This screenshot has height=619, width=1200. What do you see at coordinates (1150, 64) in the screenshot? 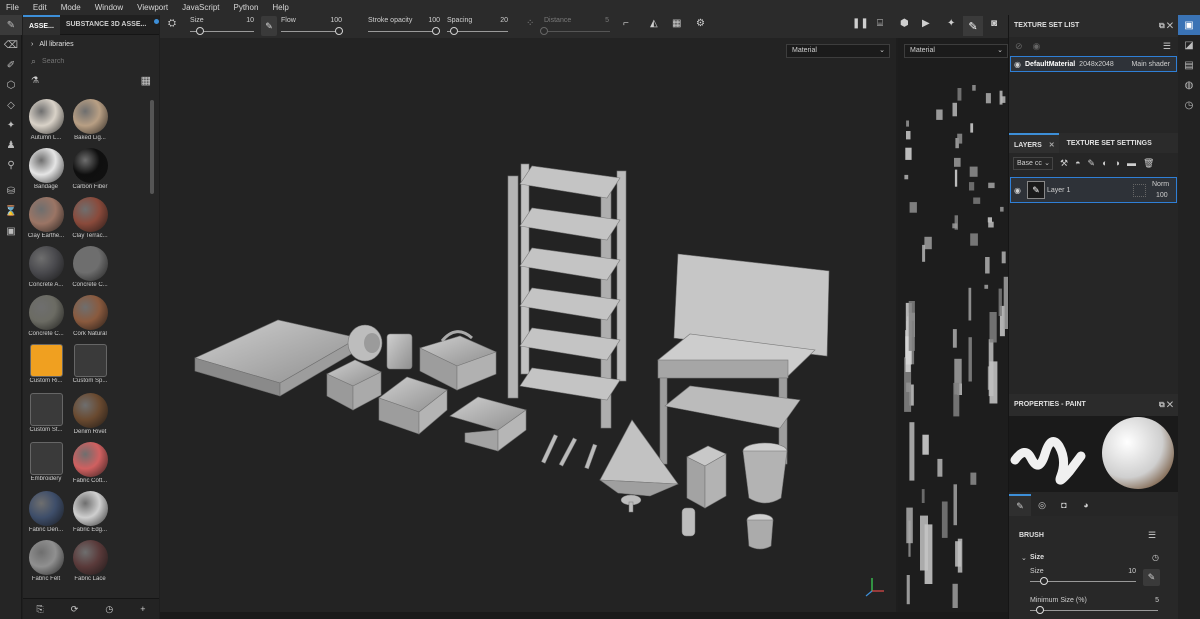
I see `material-shader: Main shader` at bounding box center [1150, 64].